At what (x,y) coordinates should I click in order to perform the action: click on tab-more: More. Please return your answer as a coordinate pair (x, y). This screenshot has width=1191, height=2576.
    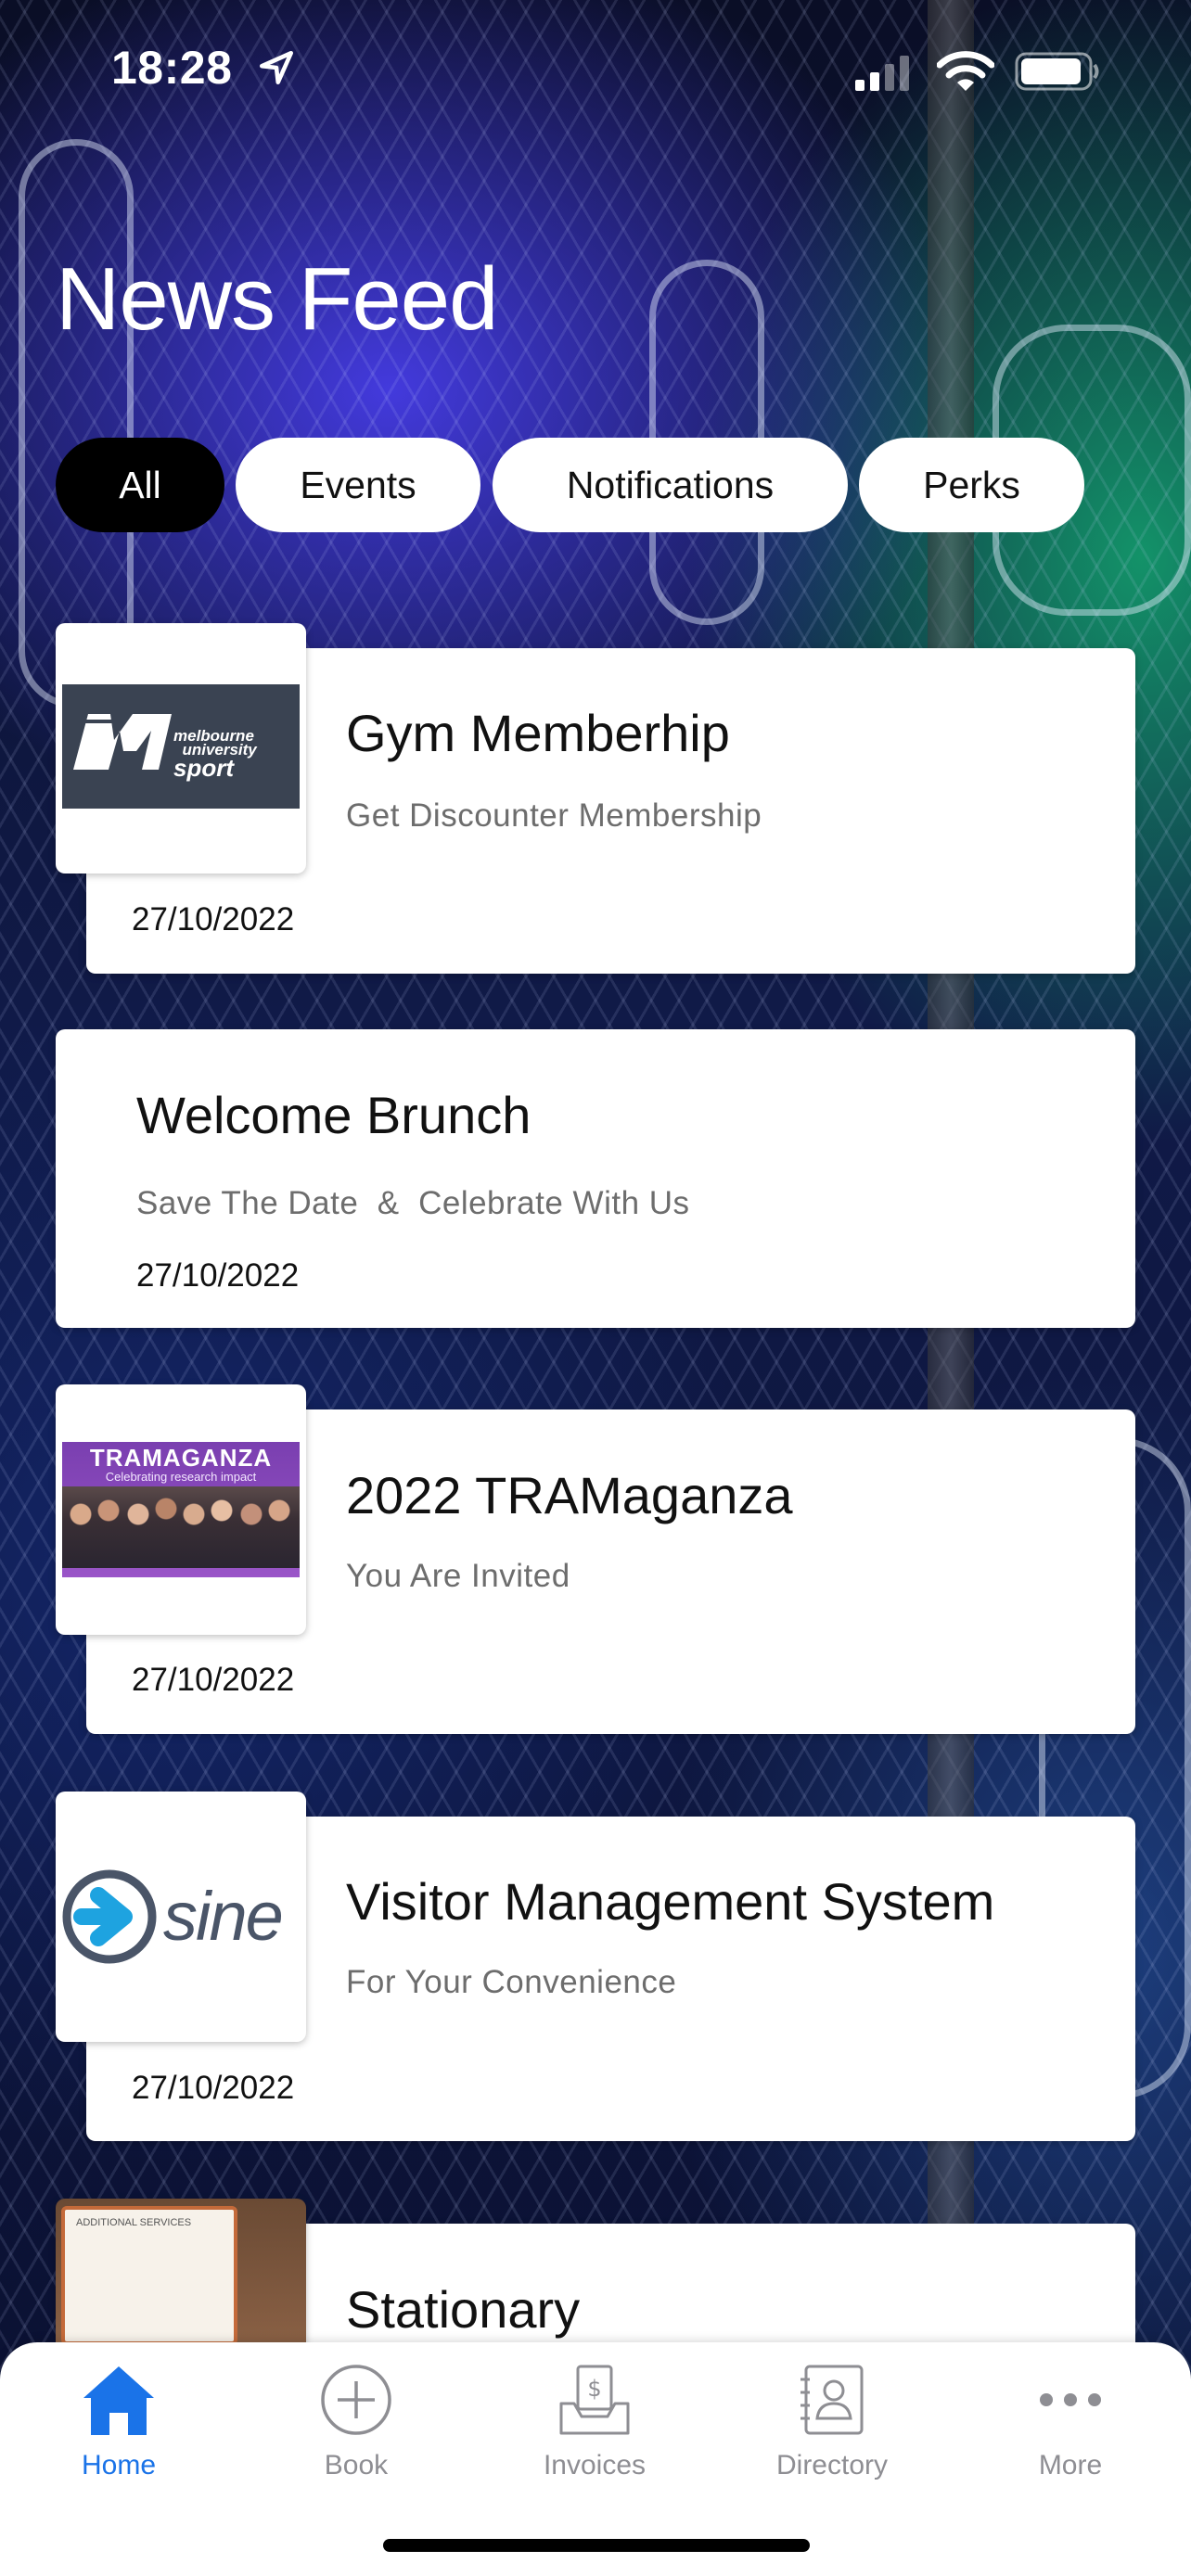
    Looking at the image, I should click on (1070, 2426).